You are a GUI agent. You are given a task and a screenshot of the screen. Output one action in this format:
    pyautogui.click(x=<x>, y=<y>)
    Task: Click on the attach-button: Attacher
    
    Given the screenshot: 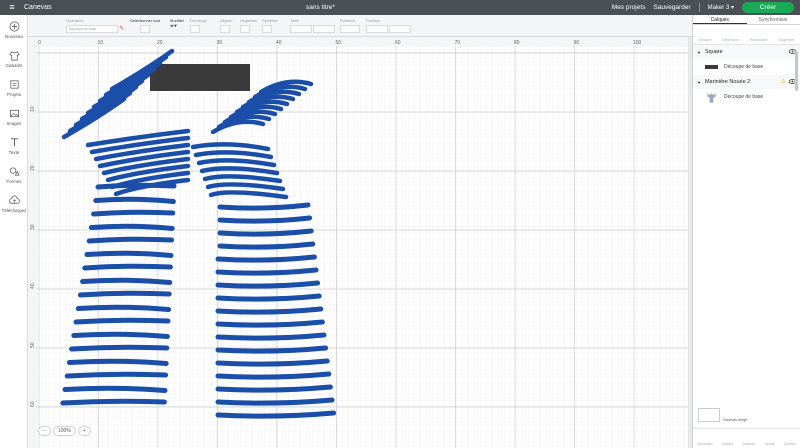 What is the action you would take?
    pyautogui.click(x=749, y=444)
    